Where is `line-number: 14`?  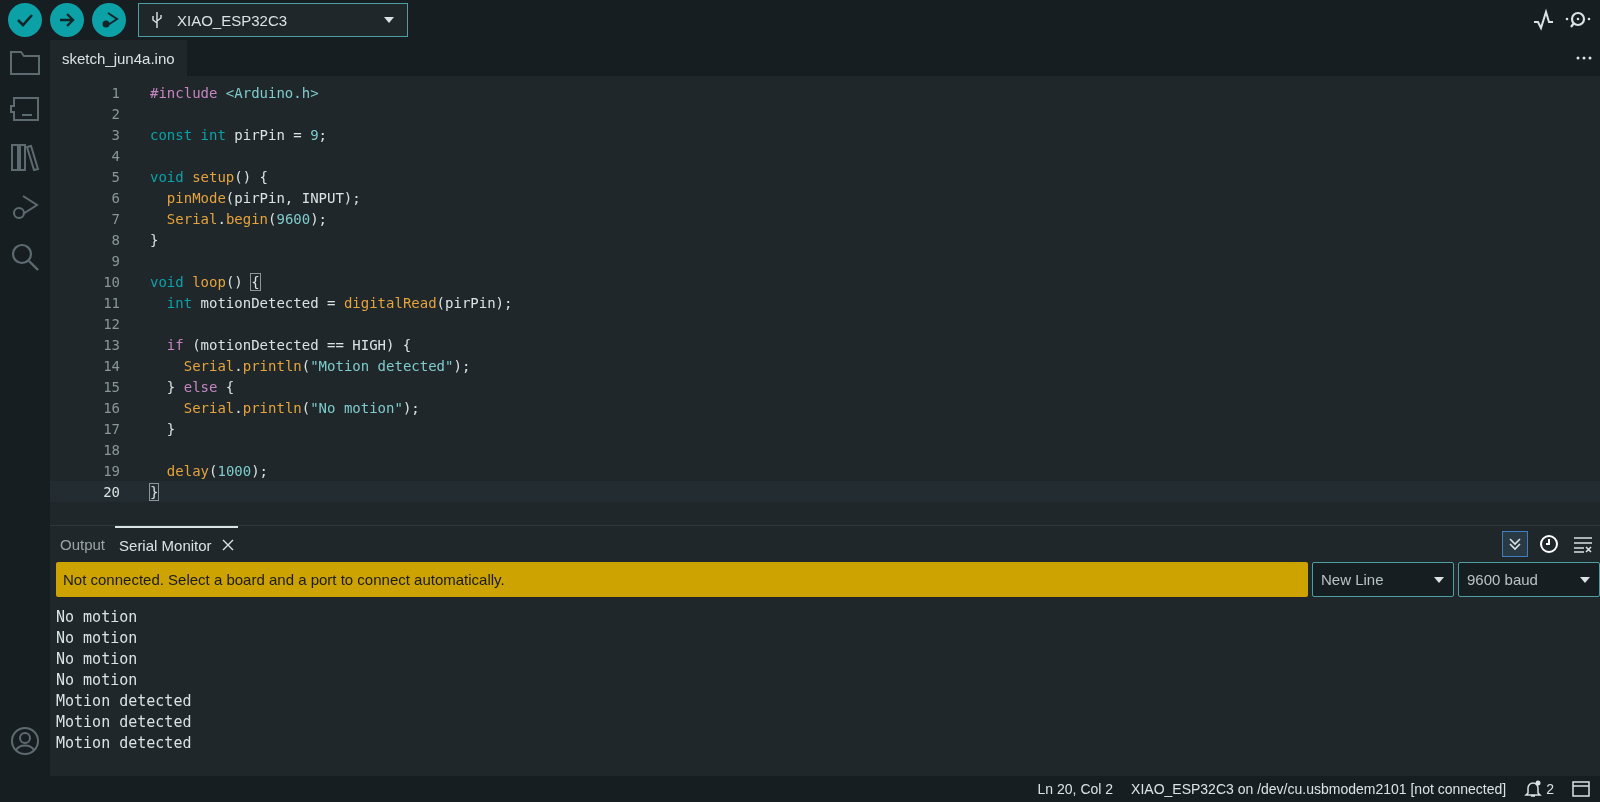 line-number: 14 is located at coordinates (111, 365).